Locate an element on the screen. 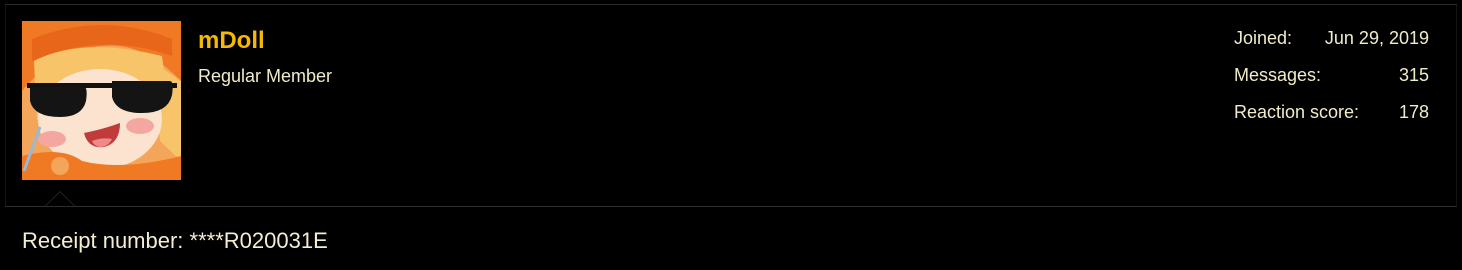  stat-messages: Messages: 315 is located at coordinates (1331, 83).